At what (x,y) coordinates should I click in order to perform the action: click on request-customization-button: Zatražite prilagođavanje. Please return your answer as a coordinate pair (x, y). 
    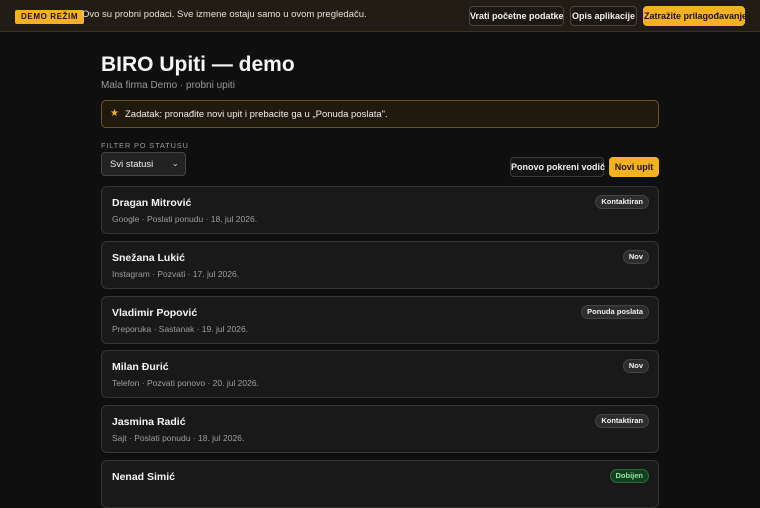
    Looking at the image, I should click on (695, 16).